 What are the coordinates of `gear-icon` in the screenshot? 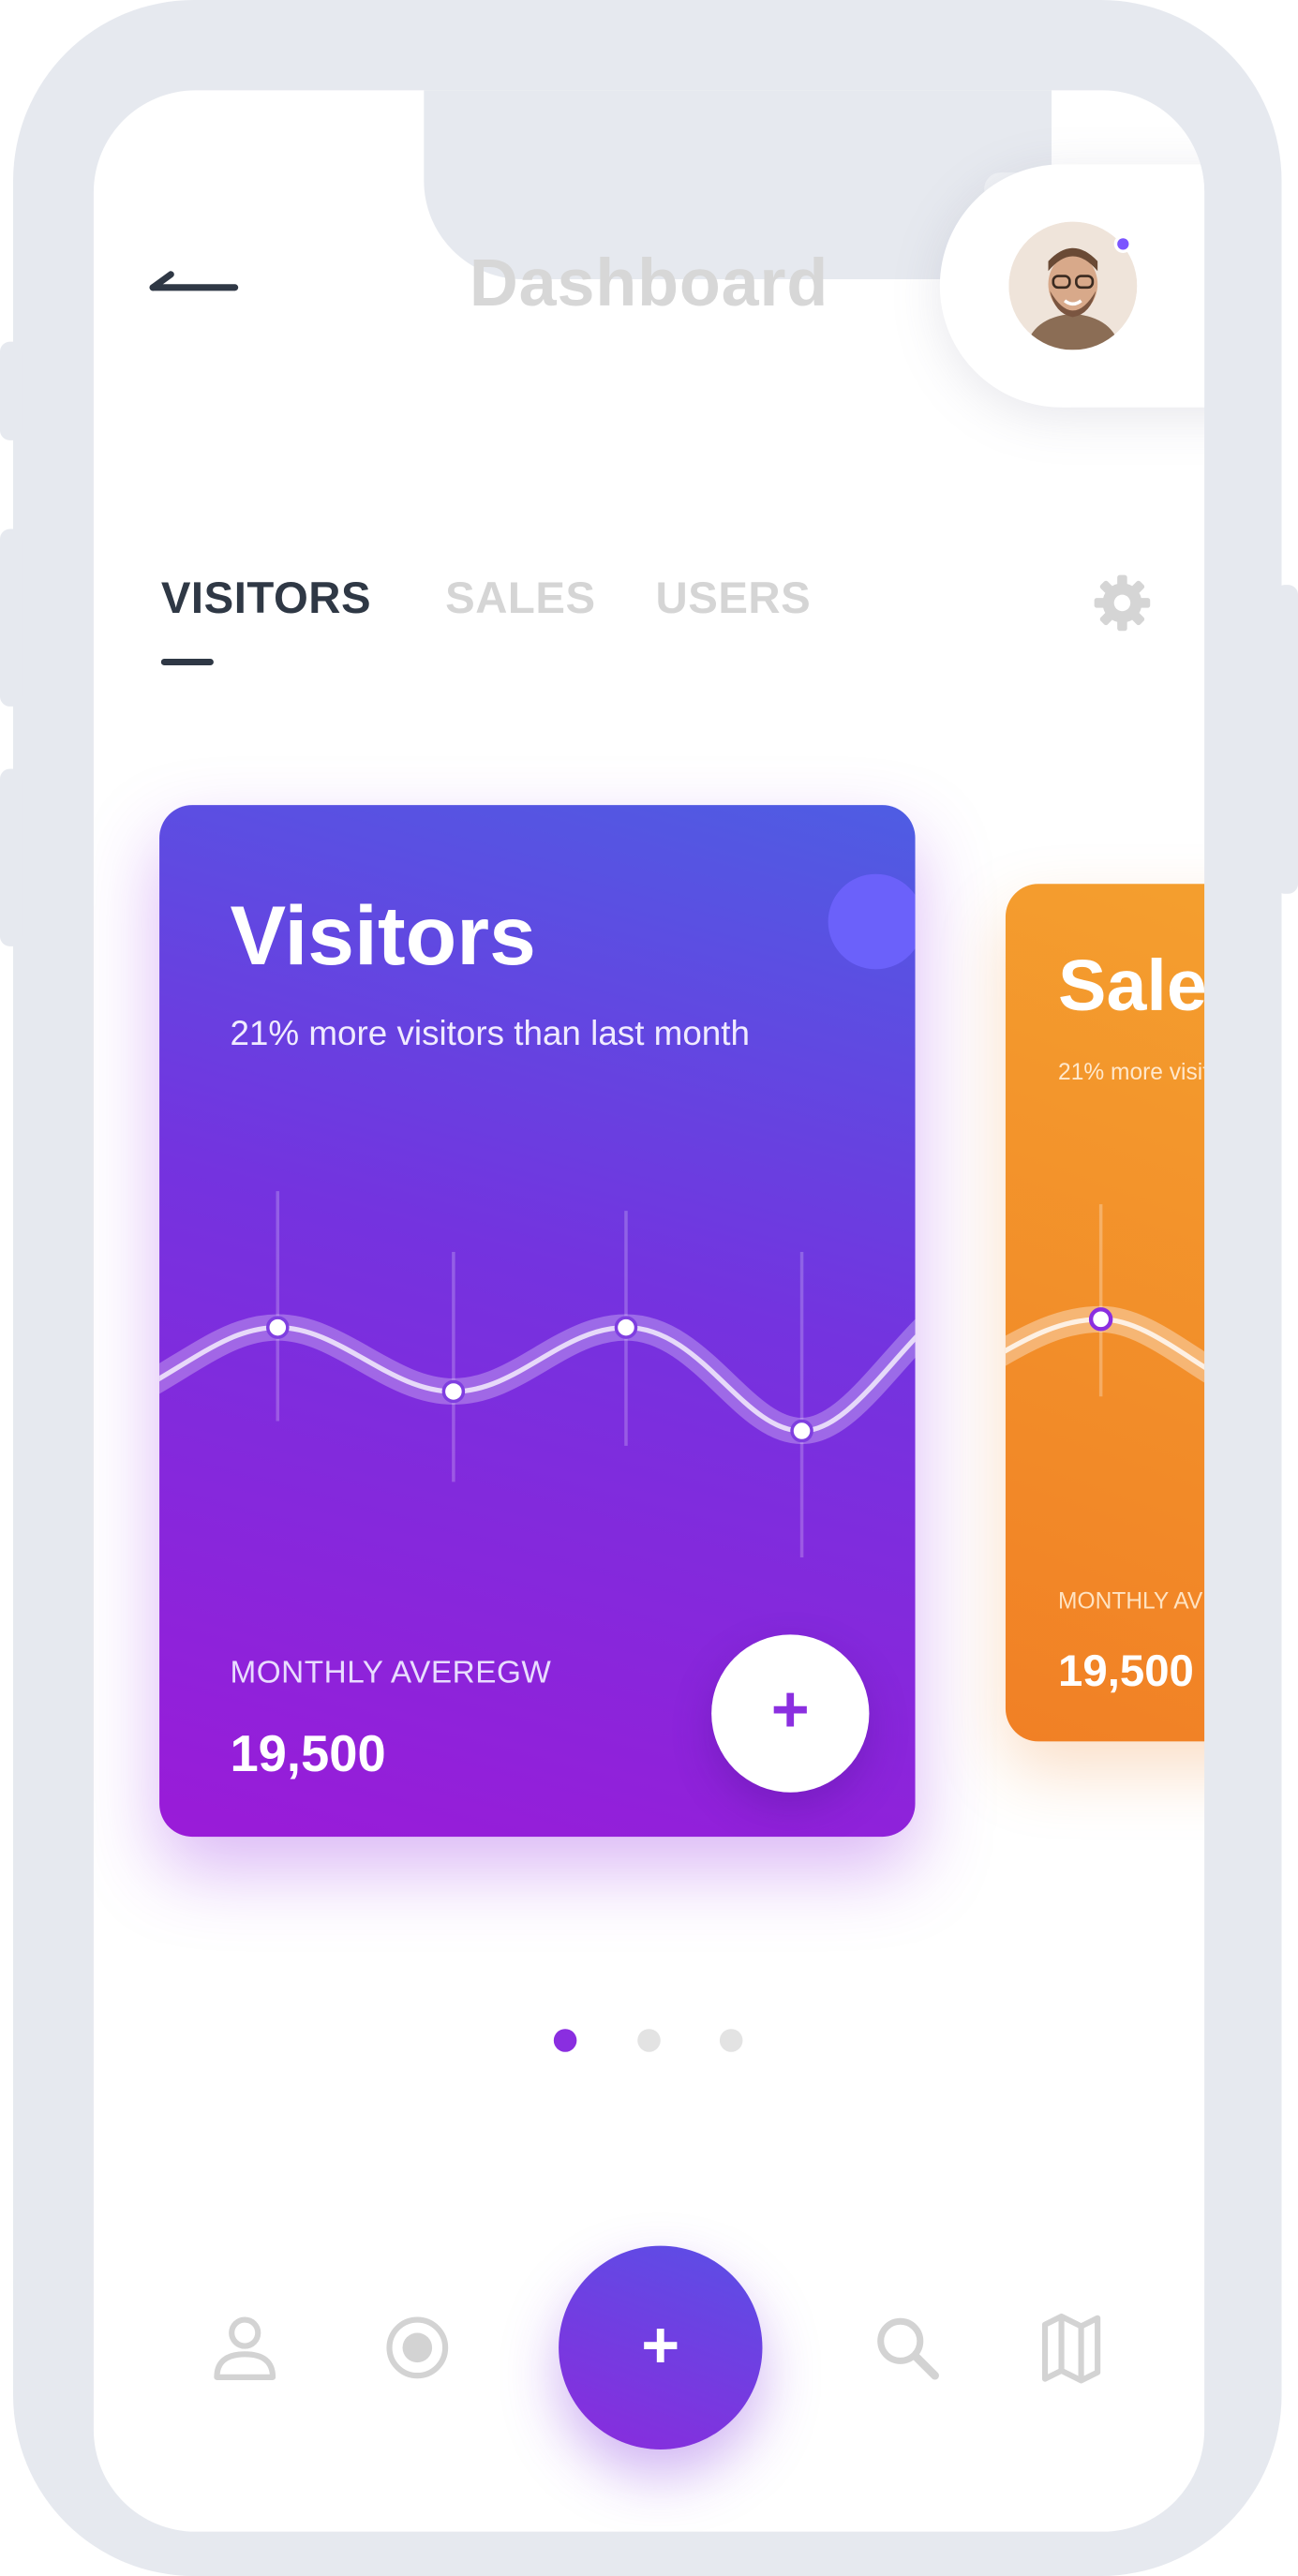 It's located at (1122, 602).